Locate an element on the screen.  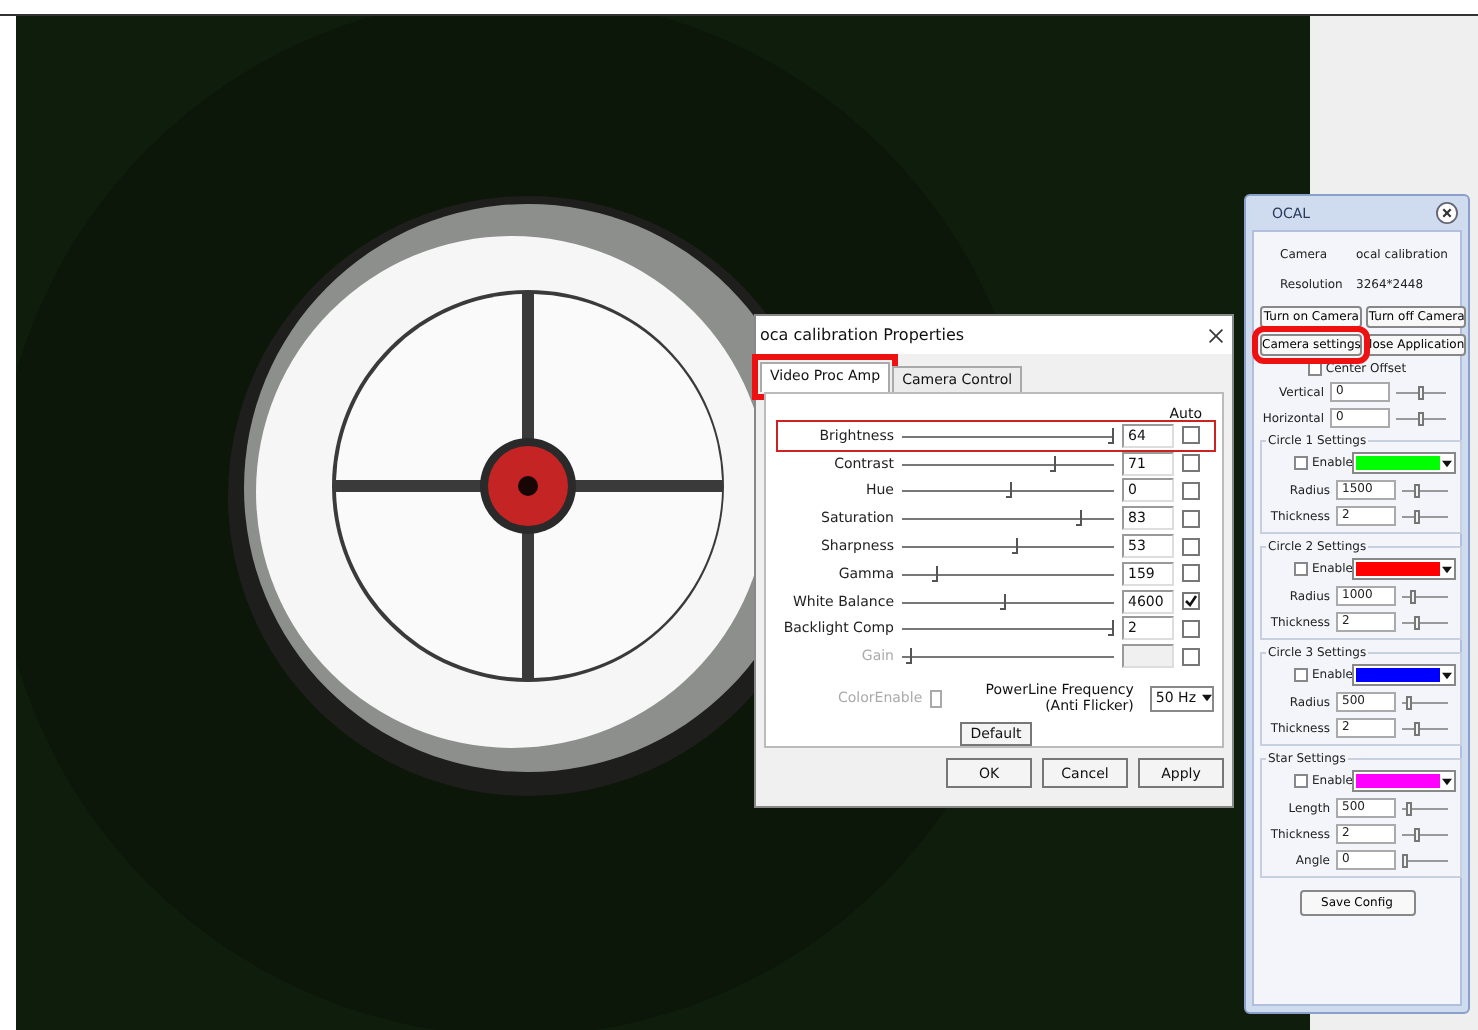
dialog-title: oca calibration Properties is located at coordinates (862, 335).